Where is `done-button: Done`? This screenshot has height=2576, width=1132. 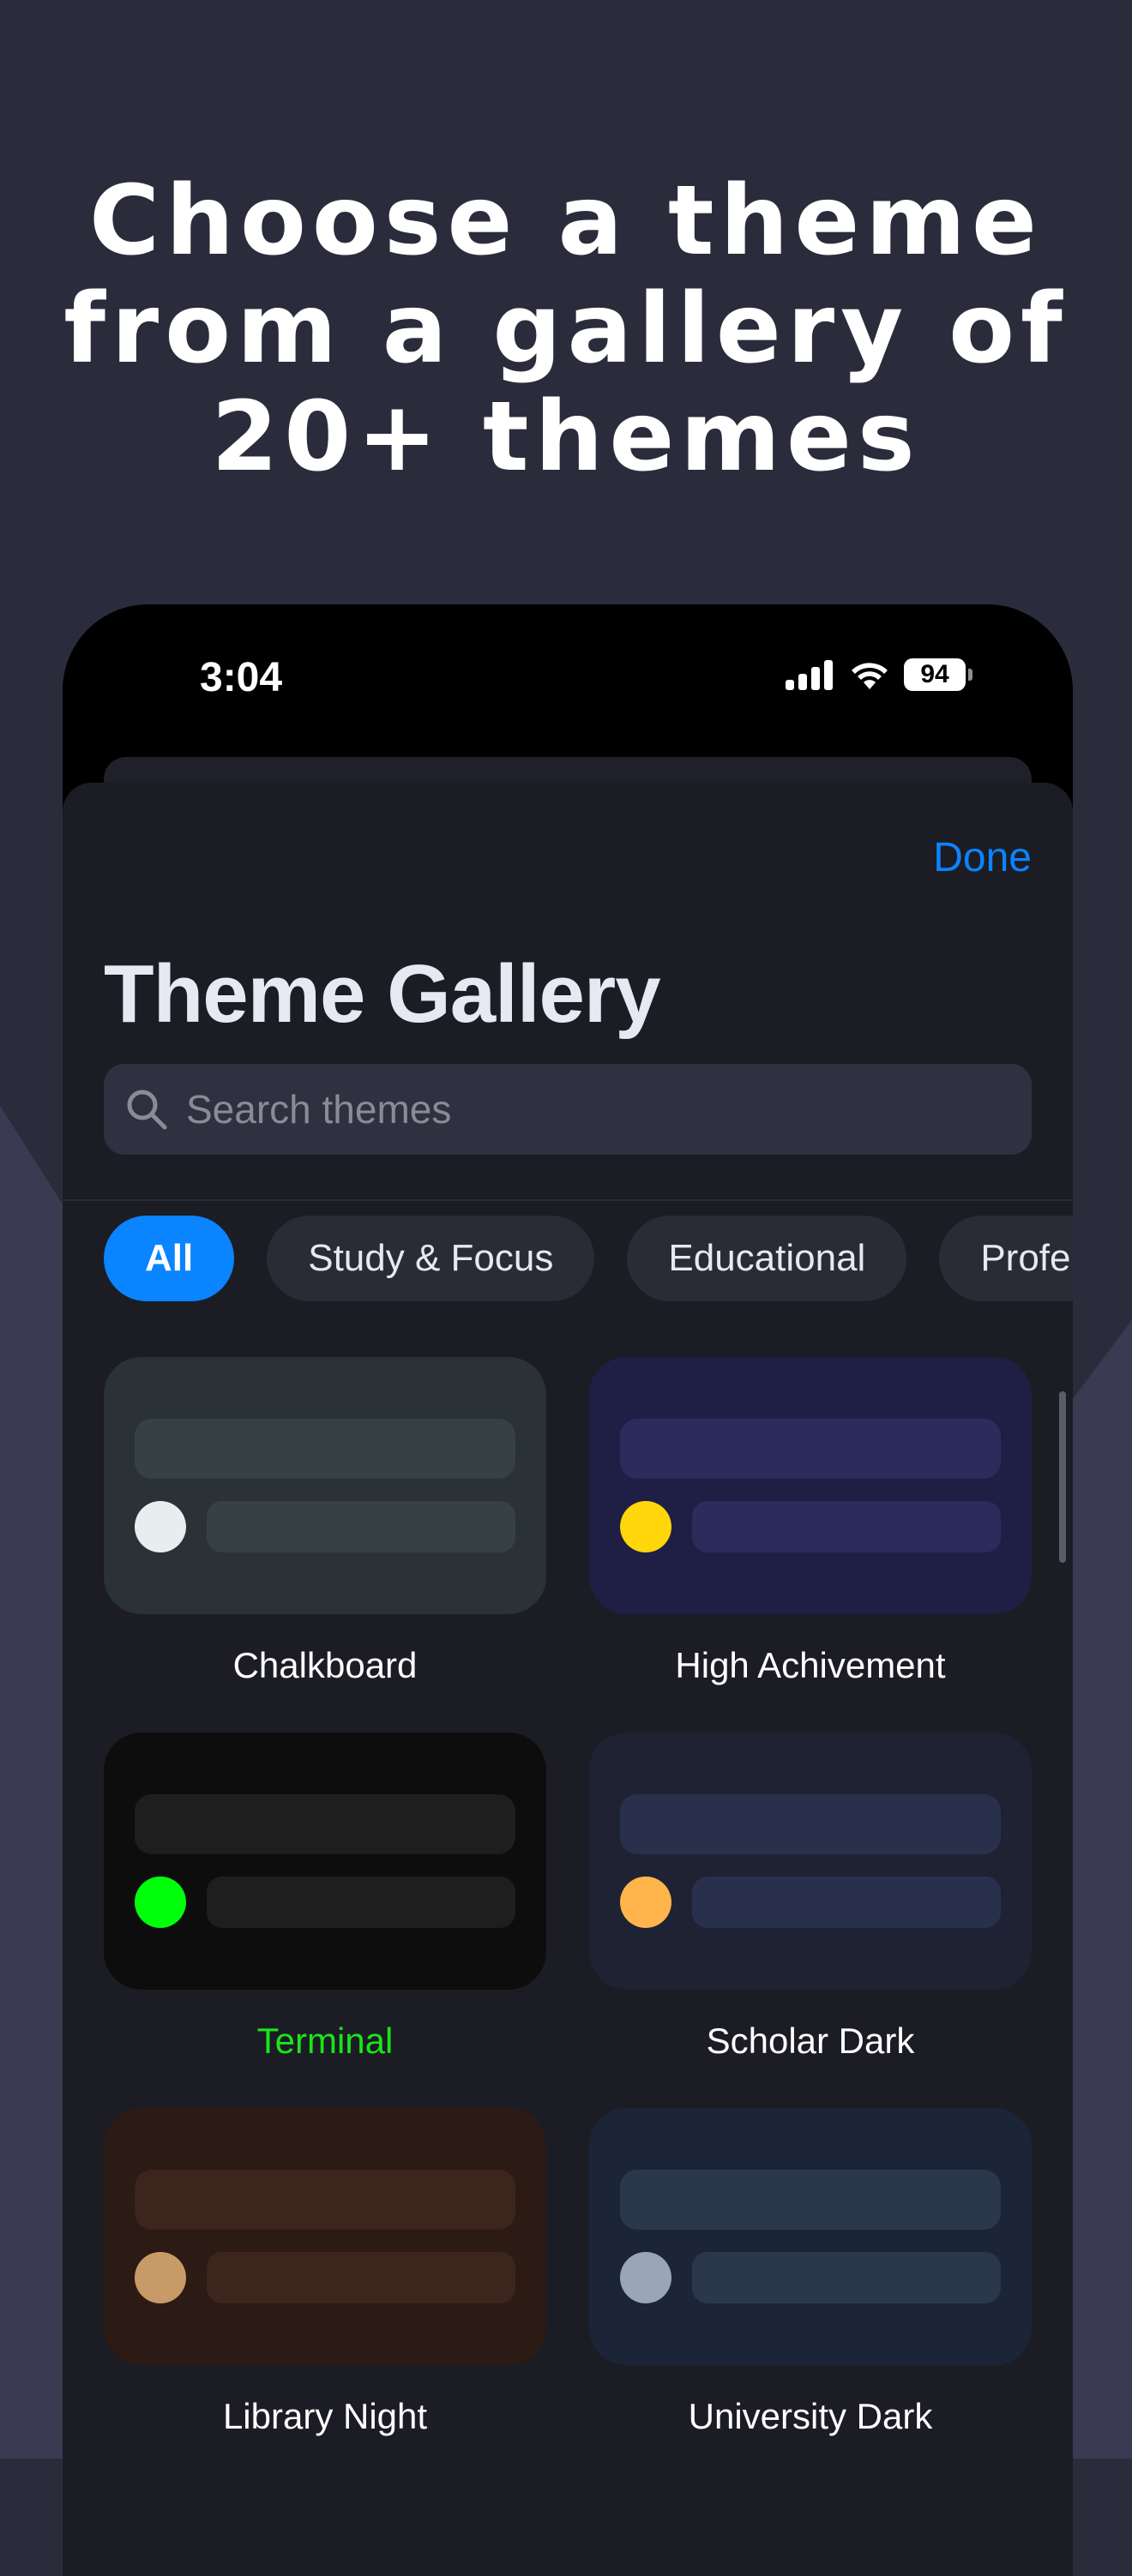 done-button: Done is located at coordinates (982, 857).